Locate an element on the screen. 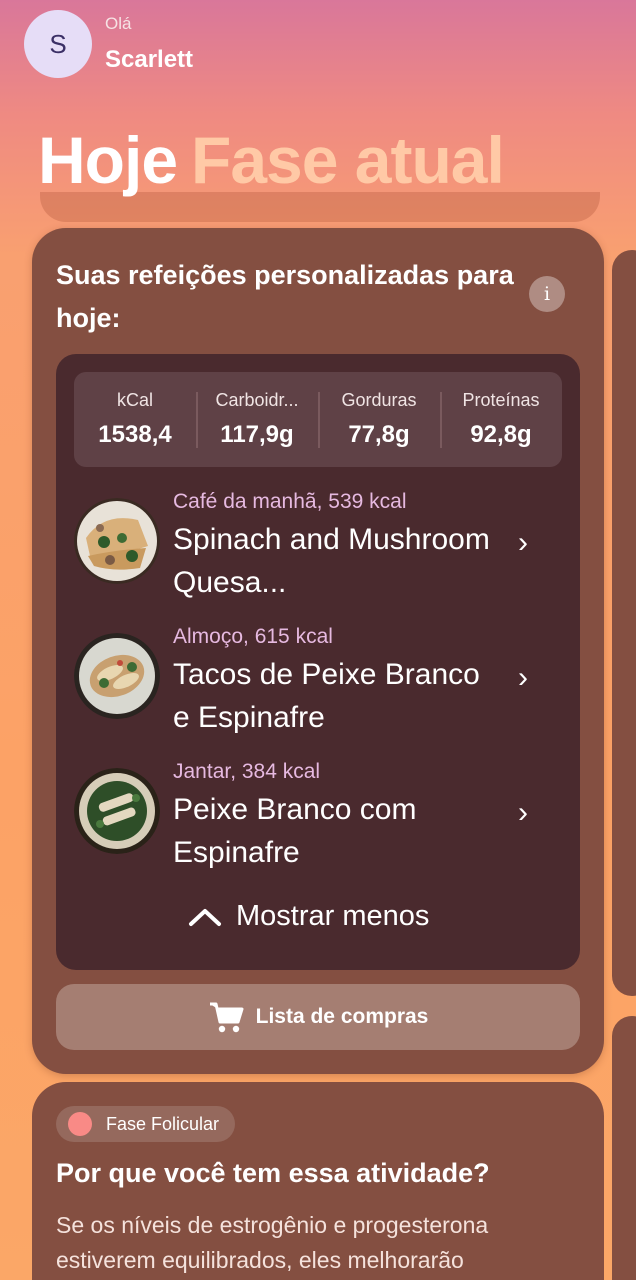 This screenshot has height=1280, width=636. phase-label: Fase Folicular is located at coordinates (163, 1123).